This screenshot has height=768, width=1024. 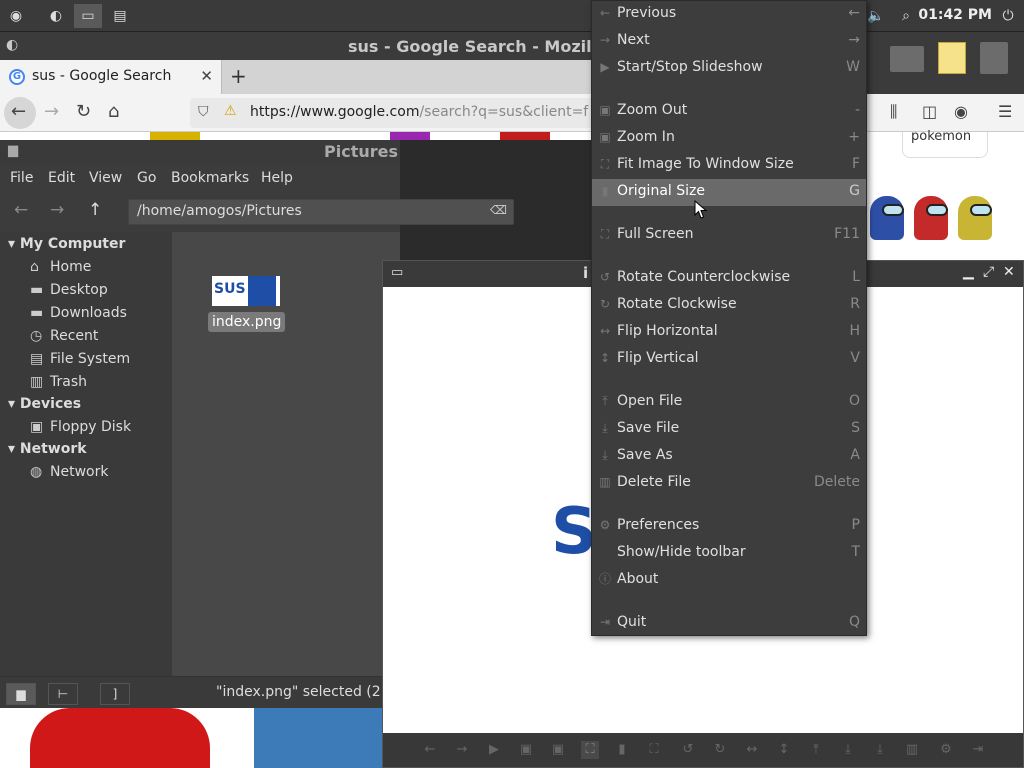 I want to click on related-search-chip: pokemon, so click(x=945, y=144).